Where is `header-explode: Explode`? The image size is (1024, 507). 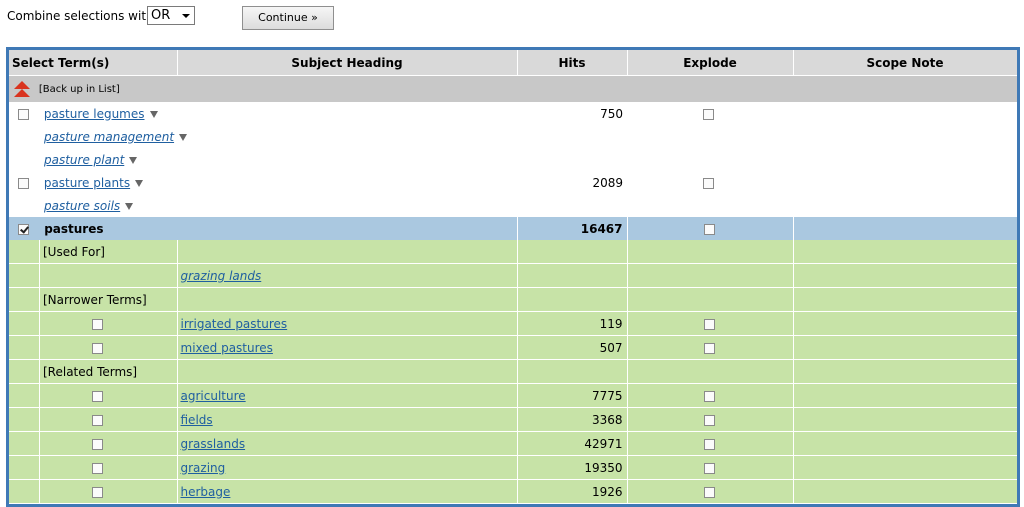 header-explode: Explode is located at coordinates (710, 63).